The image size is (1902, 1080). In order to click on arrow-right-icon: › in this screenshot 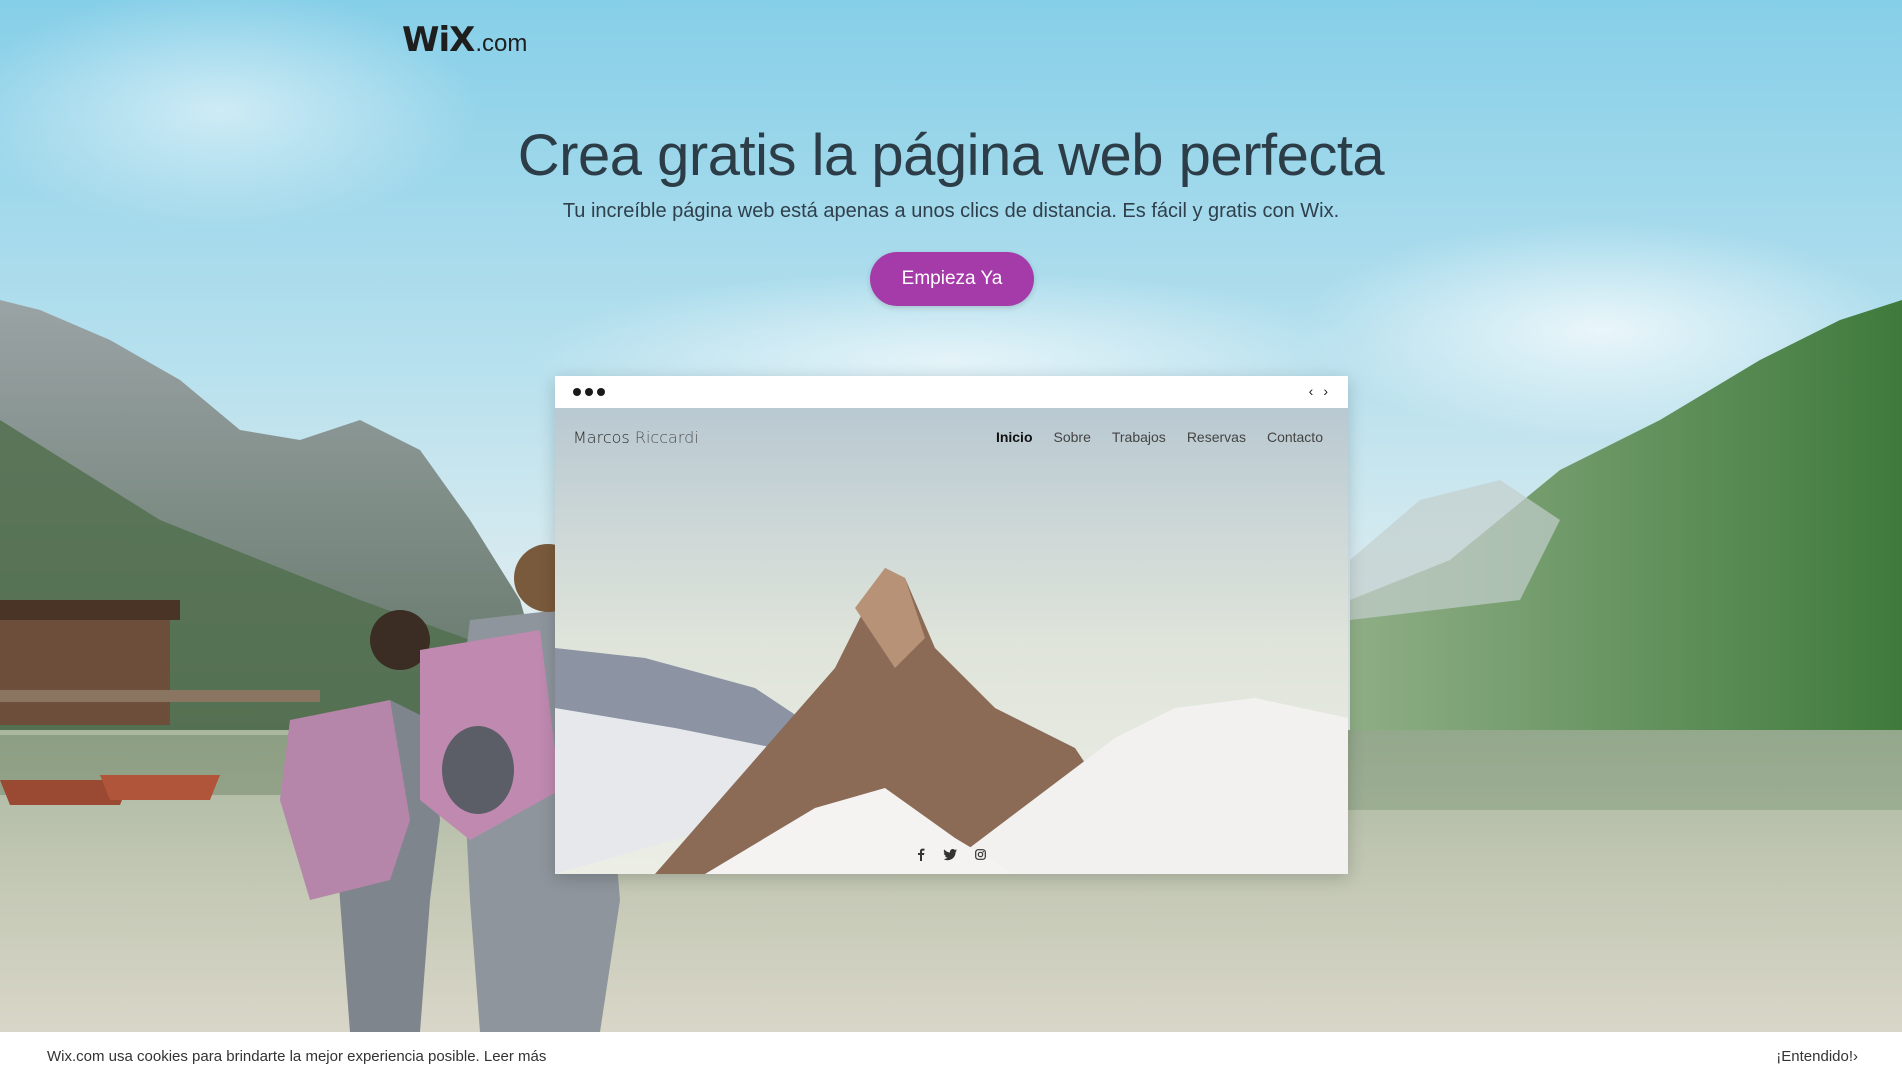, I will do `click(1325, 391)`.